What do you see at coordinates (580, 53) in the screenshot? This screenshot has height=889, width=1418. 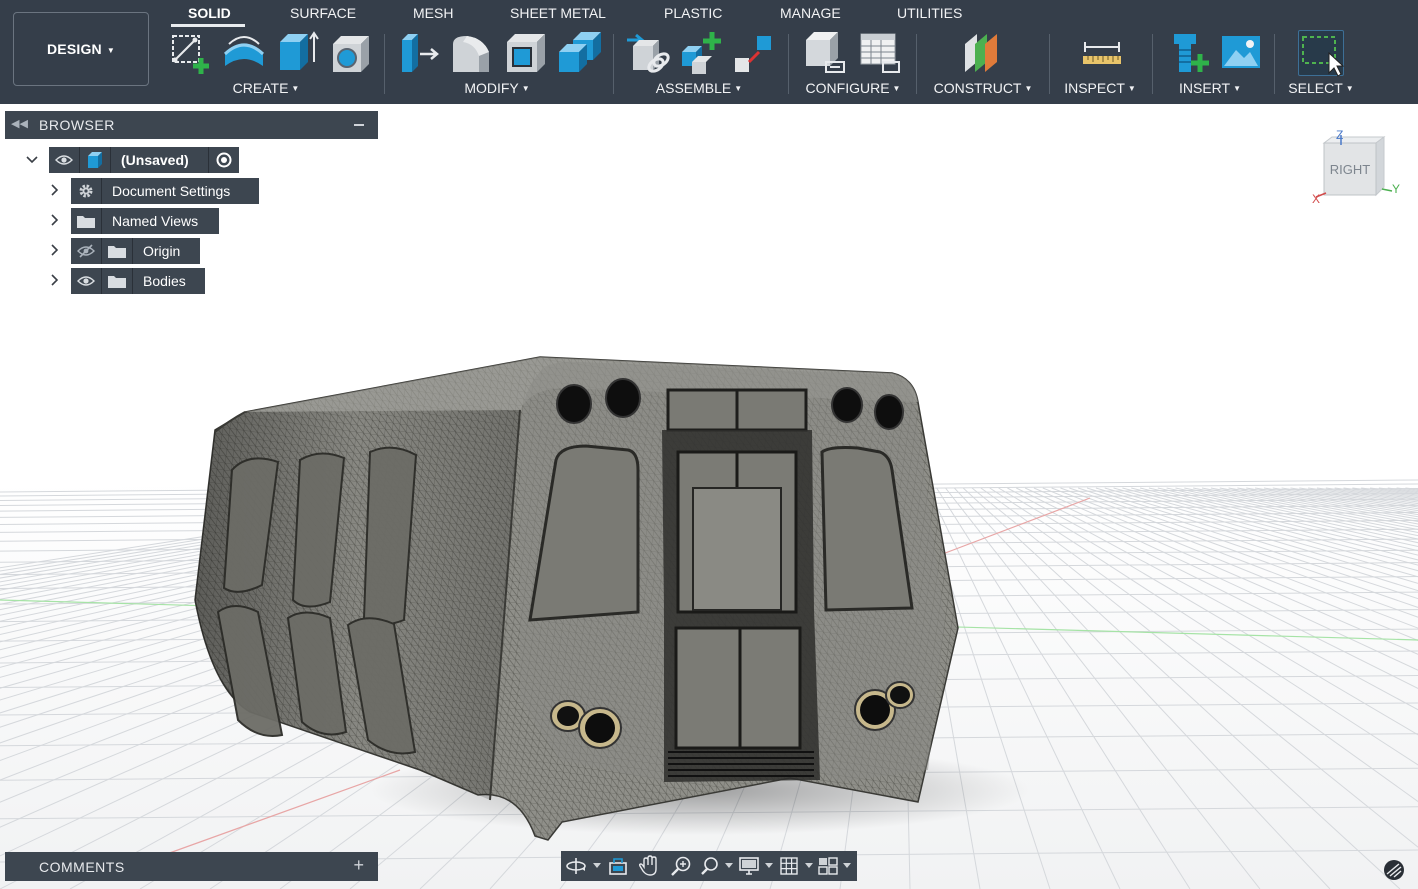 I see `combine-button` at bounding box center [580, 53].